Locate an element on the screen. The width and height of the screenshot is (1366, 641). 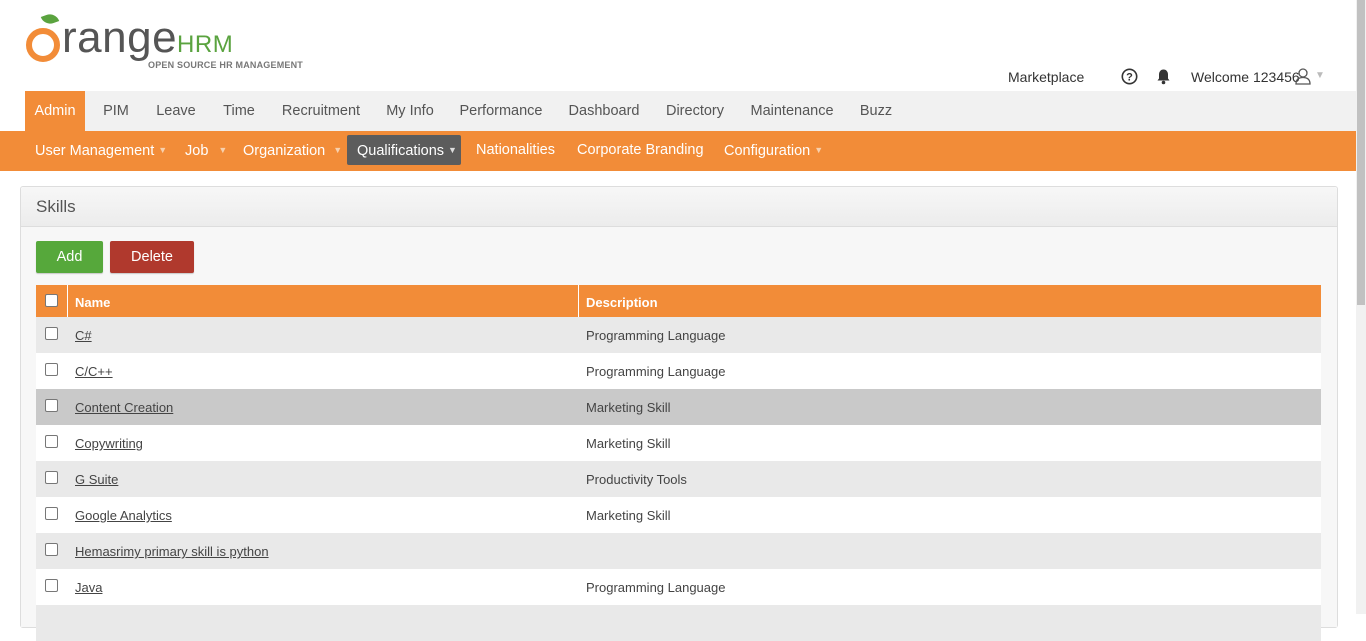
help-icon: ? is located at coordinates (1129, 76).